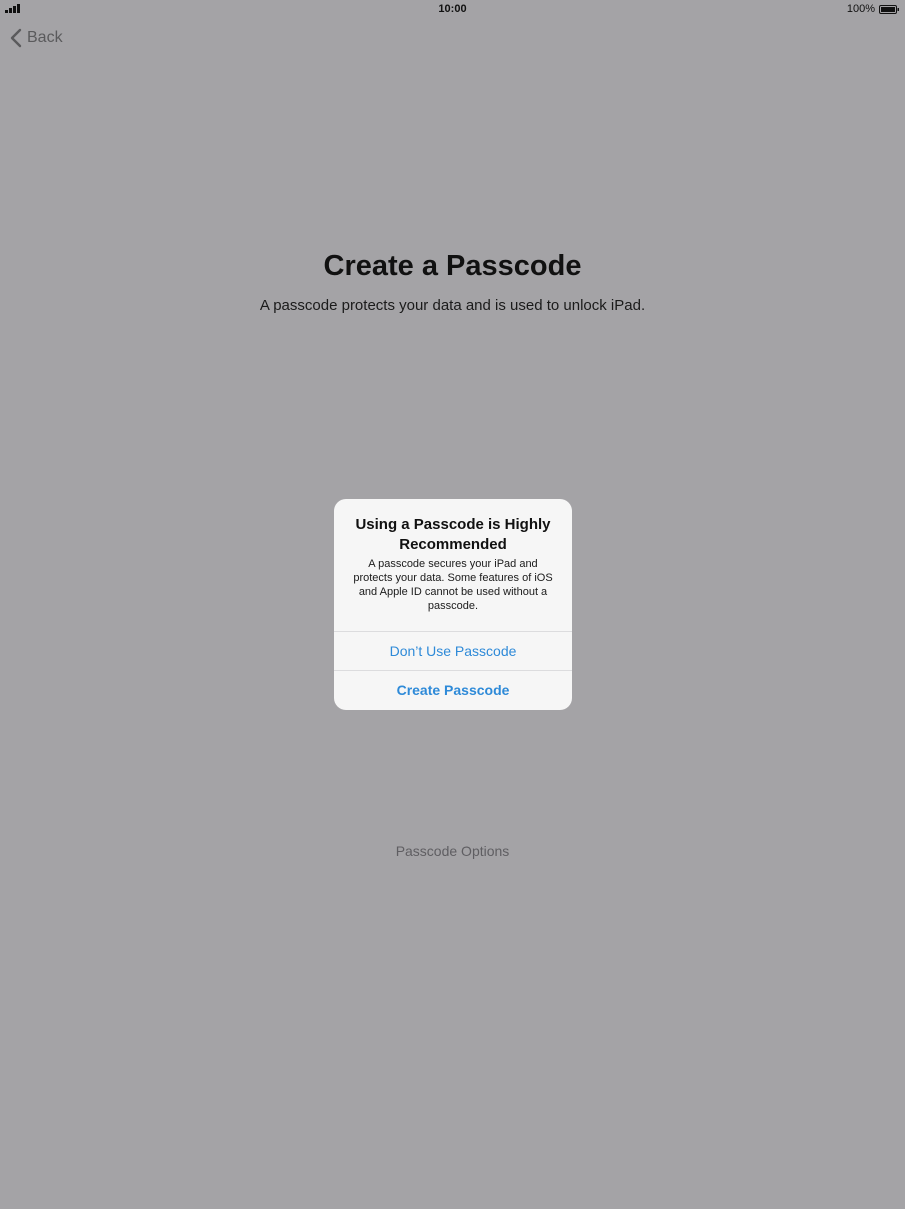  I want to click on dont-use-passcode-button: Don’t Use Passcode, so click(453, 651).